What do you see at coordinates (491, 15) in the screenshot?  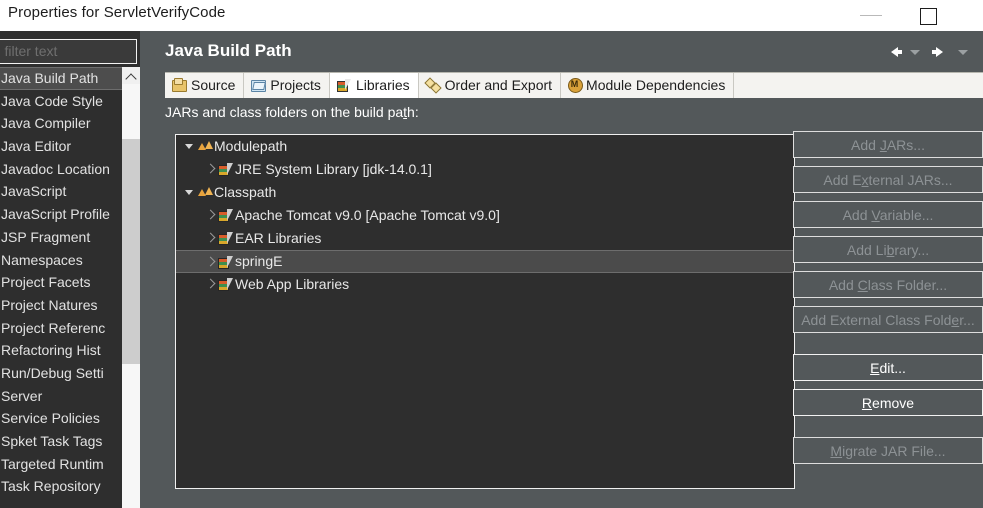 I see `window-title-bar: Properties for ServletVerifyCode` at bounding box center [491, 15].